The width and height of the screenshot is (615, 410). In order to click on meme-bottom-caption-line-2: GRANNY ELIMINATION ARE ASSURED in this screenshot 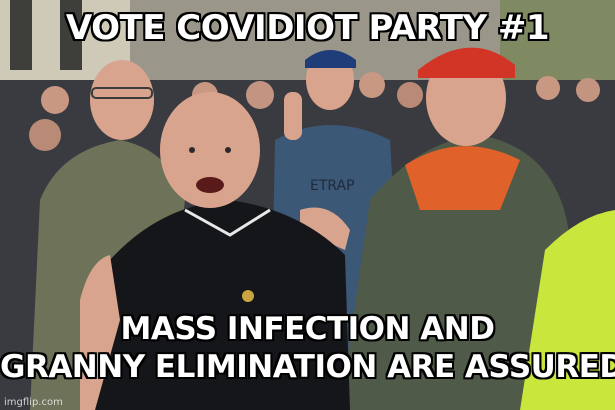, I will do `click(307, 367)`.